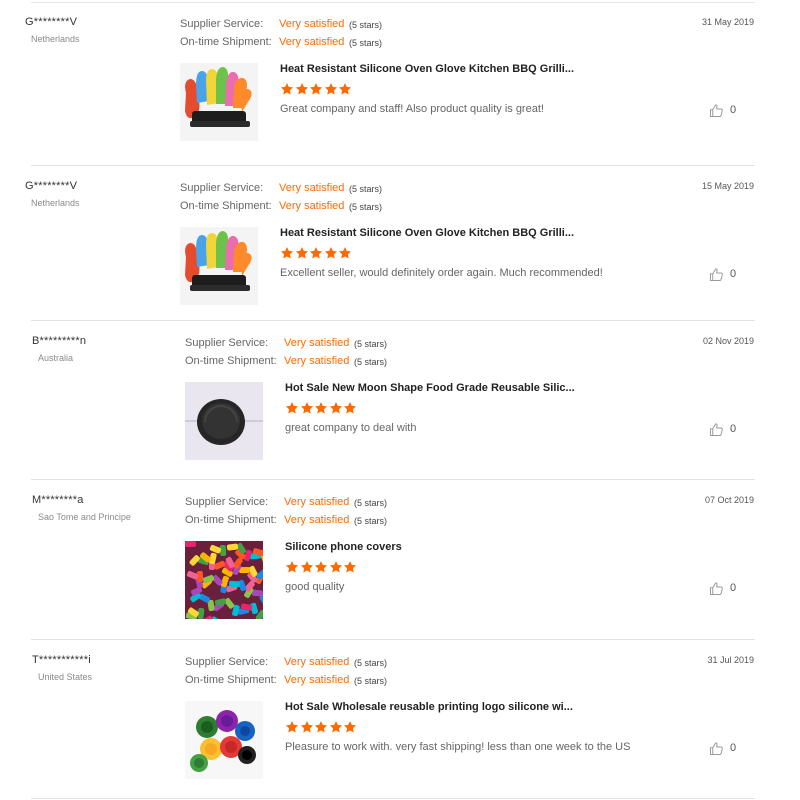 The image size is (800, 800). What do you see at coordinates (343, 547) in the screenshot?
I see `product-title-link: Silicone phone covers` at bounding box center [343, 547].